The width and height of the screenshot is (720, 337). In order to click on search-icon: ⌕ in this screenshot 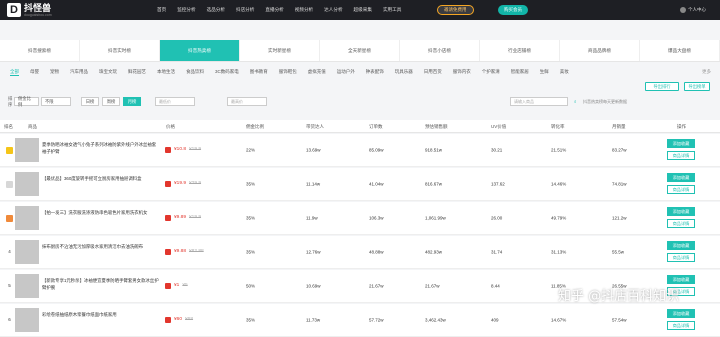, I will do `click(574, 101)`.